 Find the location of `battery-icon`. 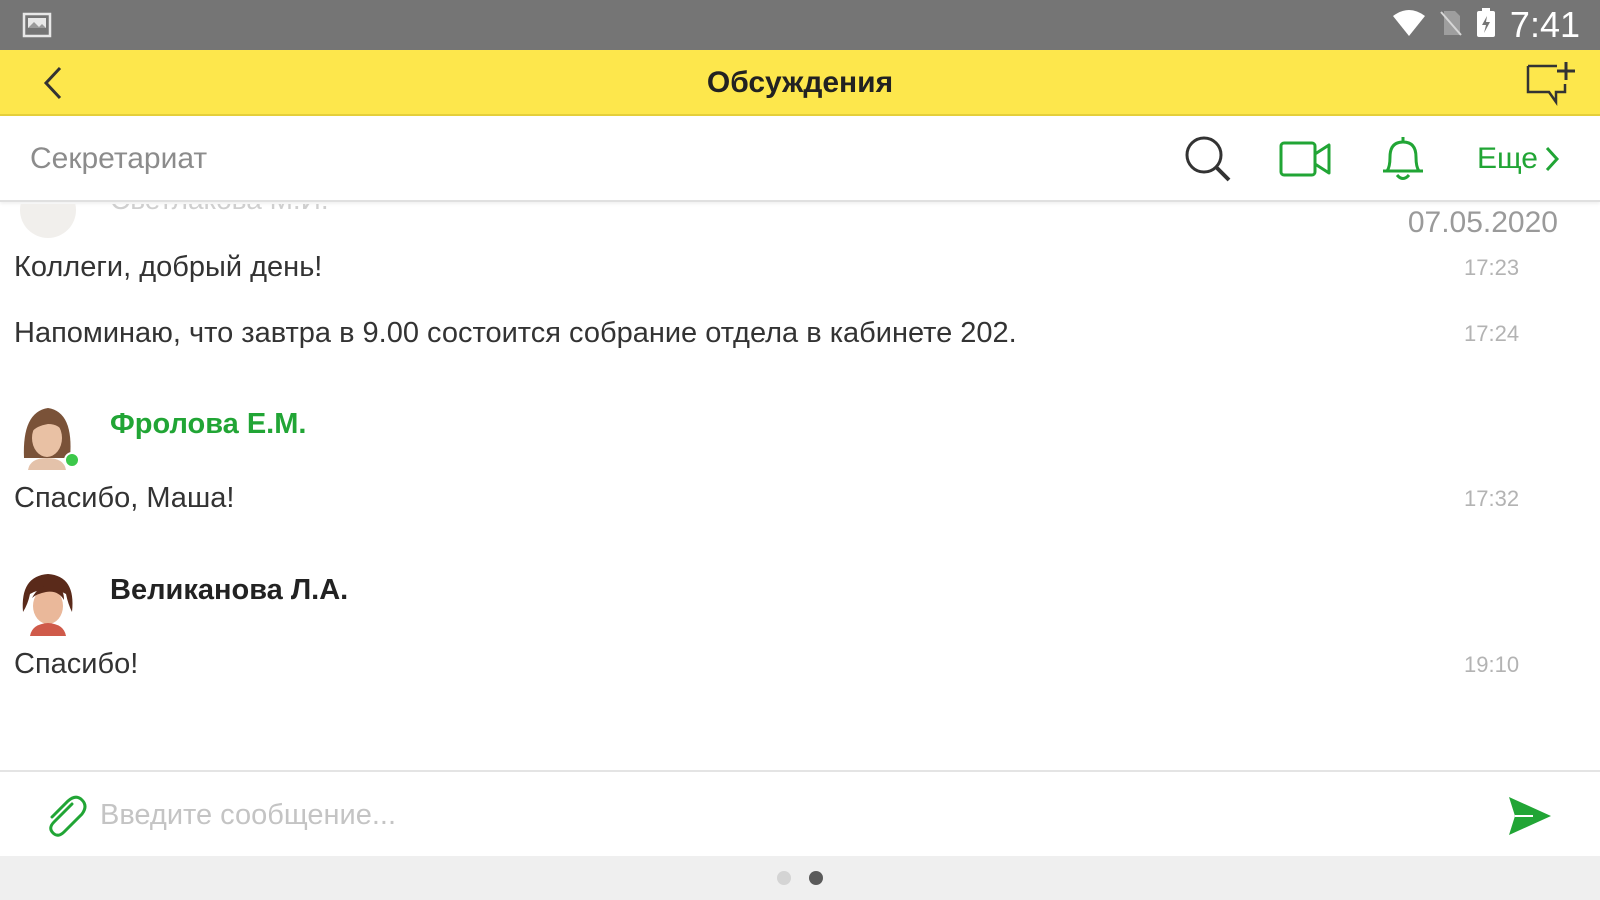

battery-icon is located at coordinates (1486, 25).